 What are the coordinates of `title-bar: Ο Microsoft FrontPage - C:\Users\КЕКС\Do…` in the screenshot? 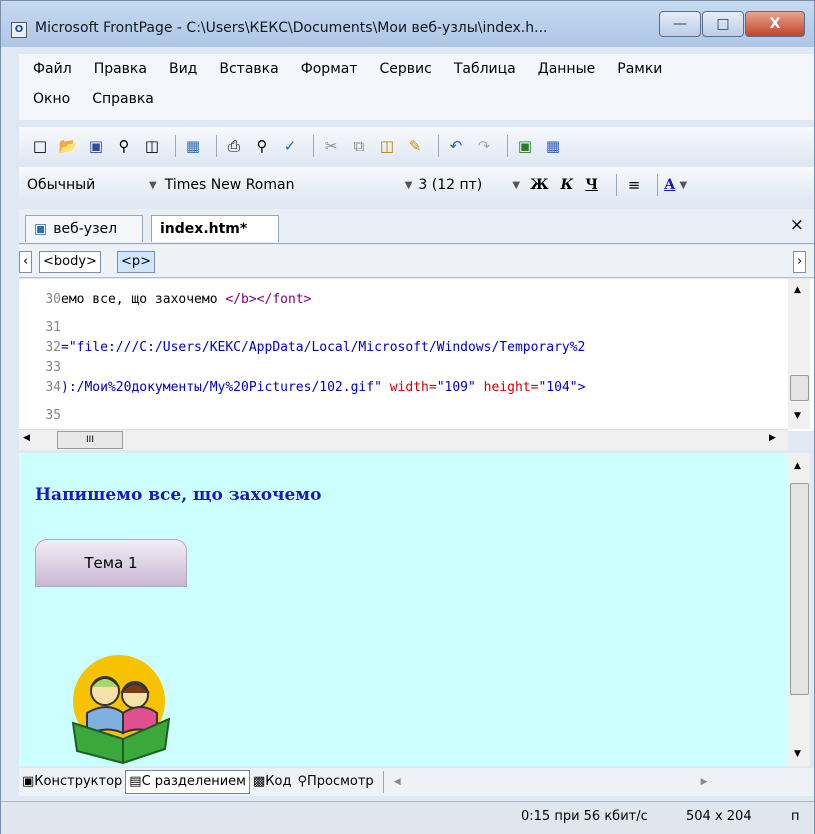 It's located at (407, 24).